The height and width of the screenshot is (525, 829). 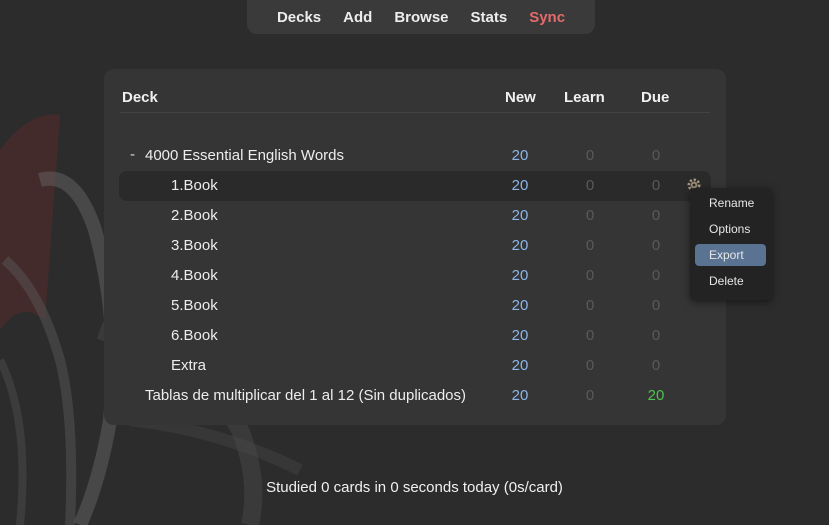 What do you see at coordinates (730, 255) in the screenshot?
I see `menu-item-export: Export` at bounding box center [730, 255].